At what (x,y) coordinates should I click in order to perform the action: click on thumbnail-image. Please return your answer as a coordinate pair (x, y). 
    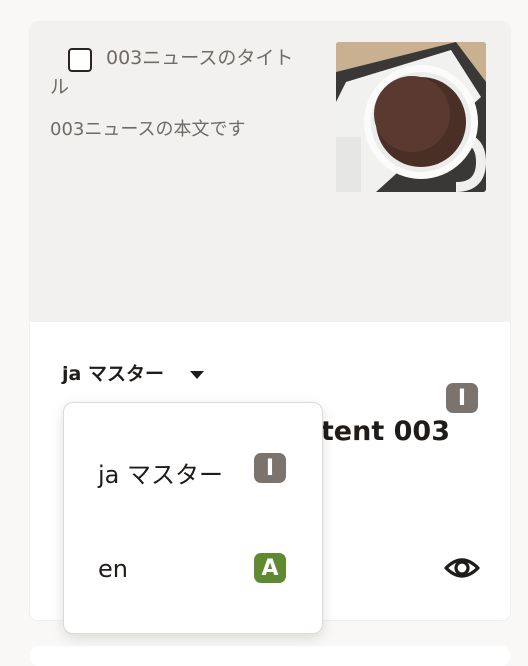
    Looking at the image, I should click on (411, 117).